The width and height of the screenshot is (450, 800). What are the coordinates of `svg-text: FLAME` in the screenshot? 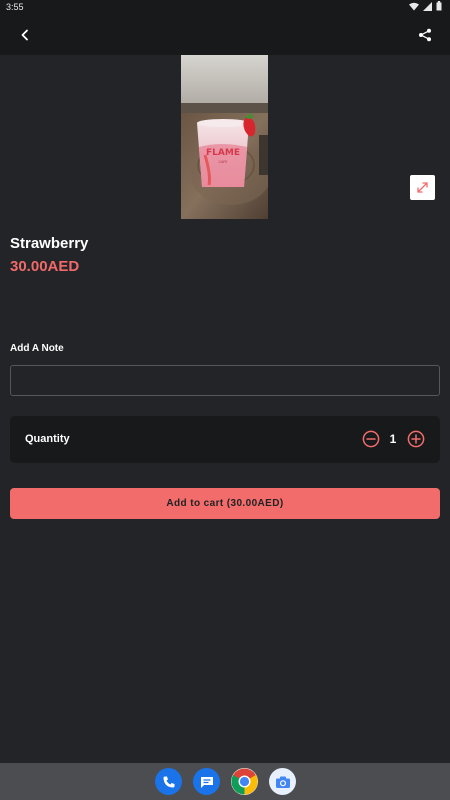 It's located at (223, 153).